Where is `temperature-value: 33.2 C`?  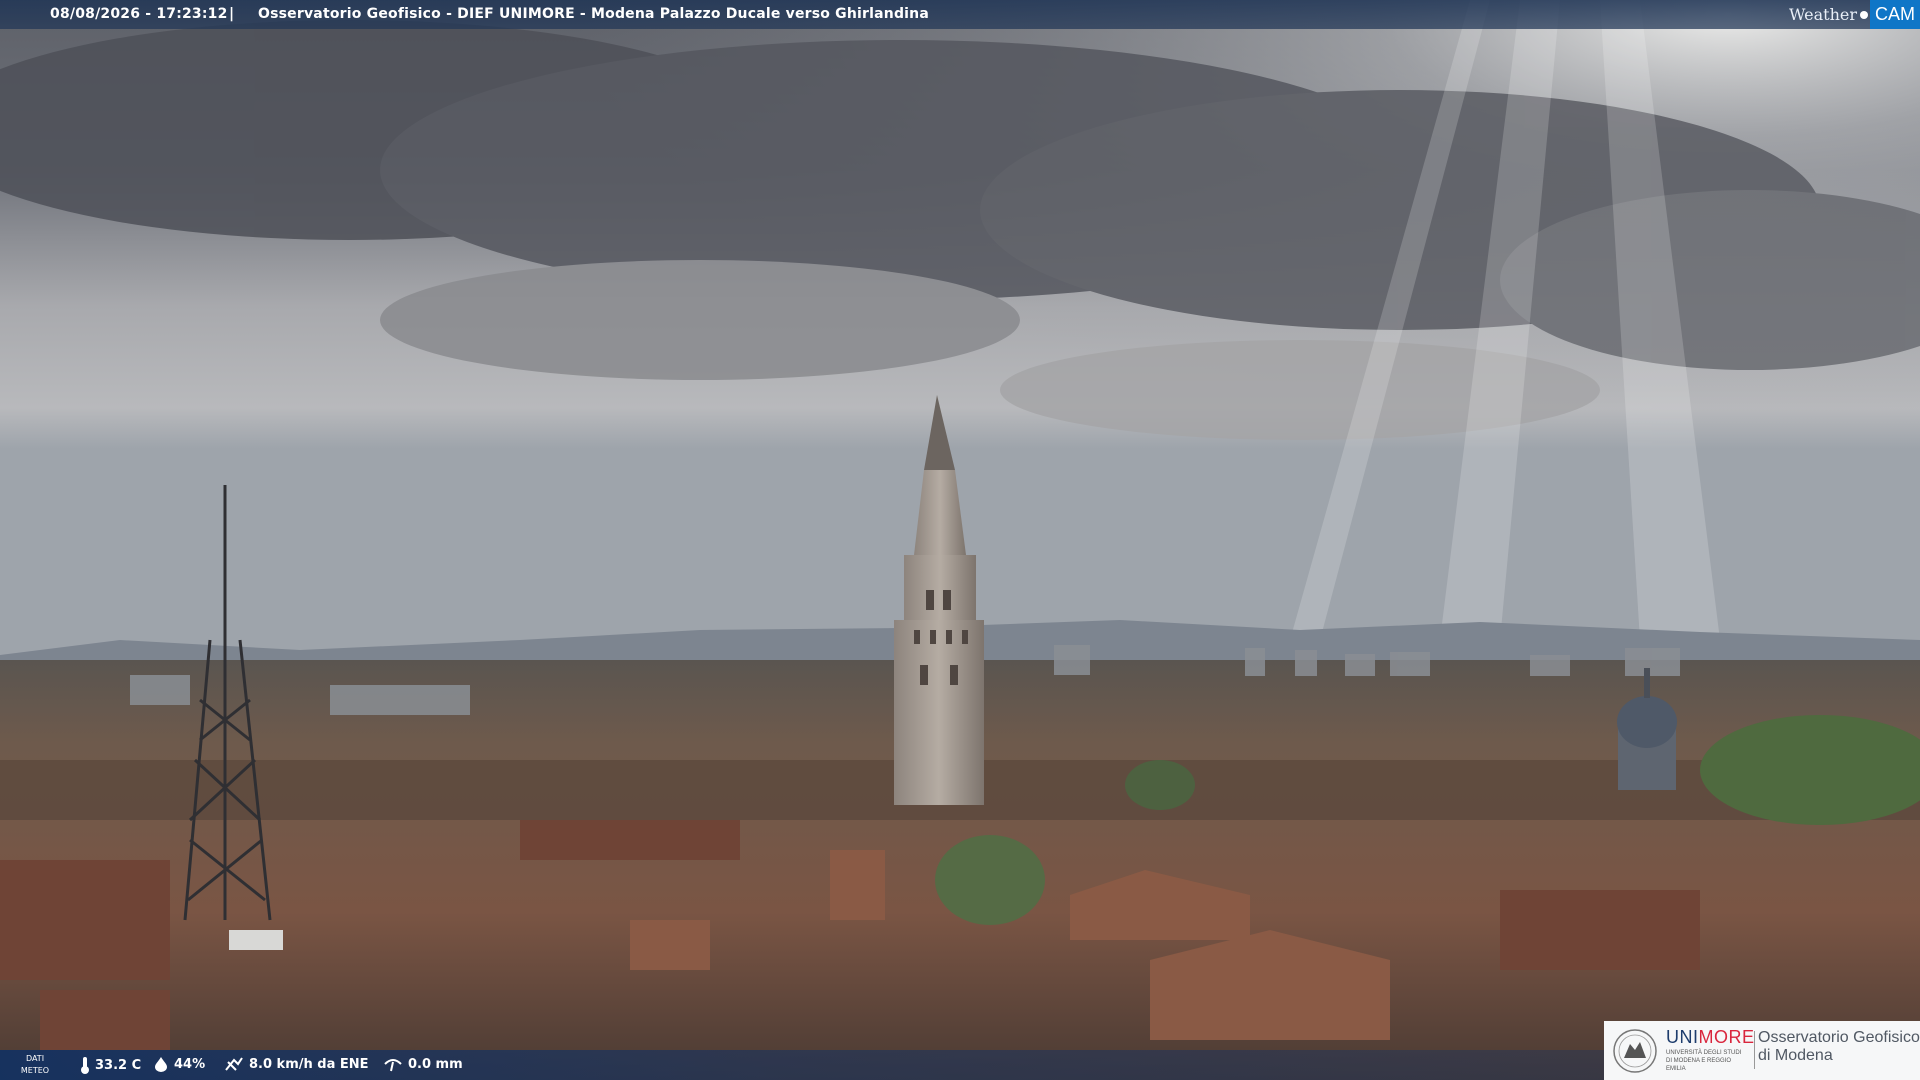 temperature-value: 33.2 C is located at coordinates (118, 1065).